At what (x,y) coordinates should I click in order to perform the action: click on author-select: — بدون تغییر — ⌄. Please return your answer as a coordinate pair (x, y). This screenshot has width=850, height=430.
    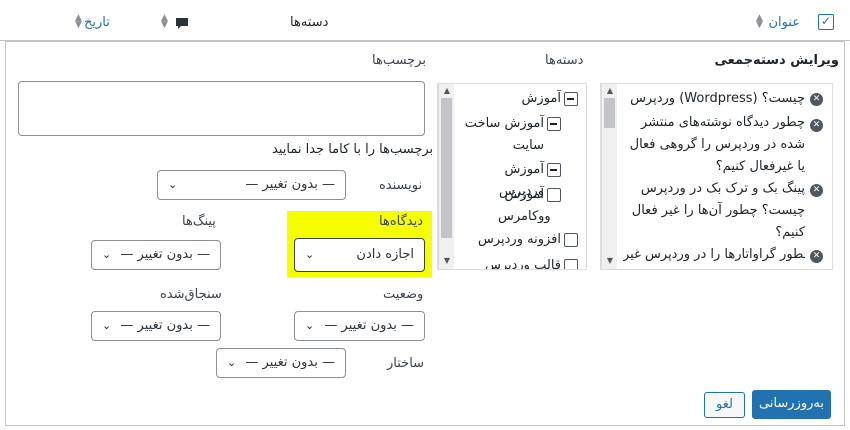
    Looking at the image, I should click on (251, 185).